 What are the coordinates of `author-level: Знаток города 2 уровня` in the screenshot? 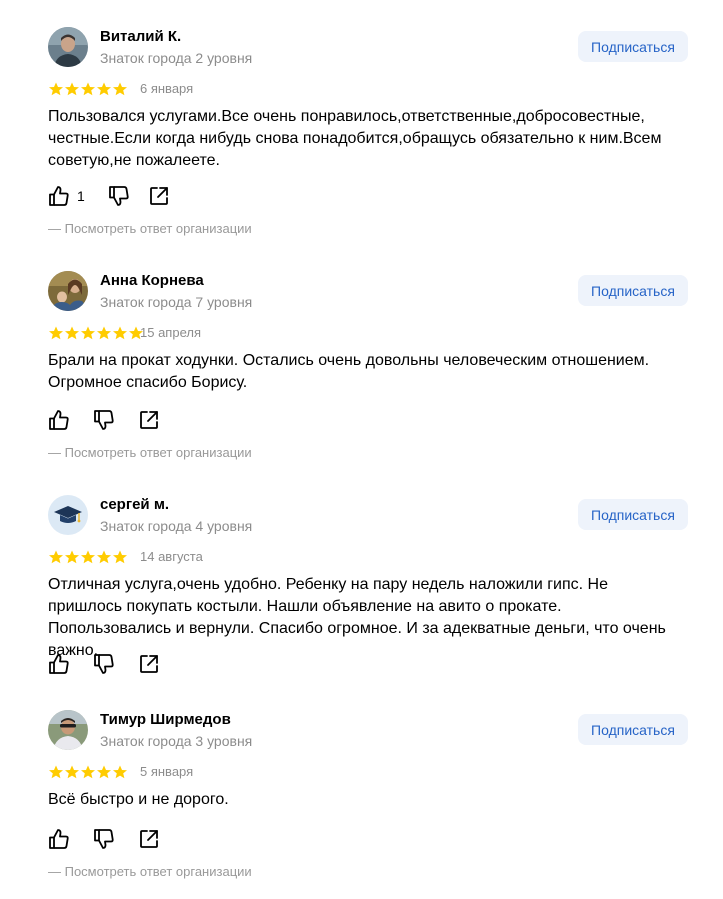 It's located at (176, 58).